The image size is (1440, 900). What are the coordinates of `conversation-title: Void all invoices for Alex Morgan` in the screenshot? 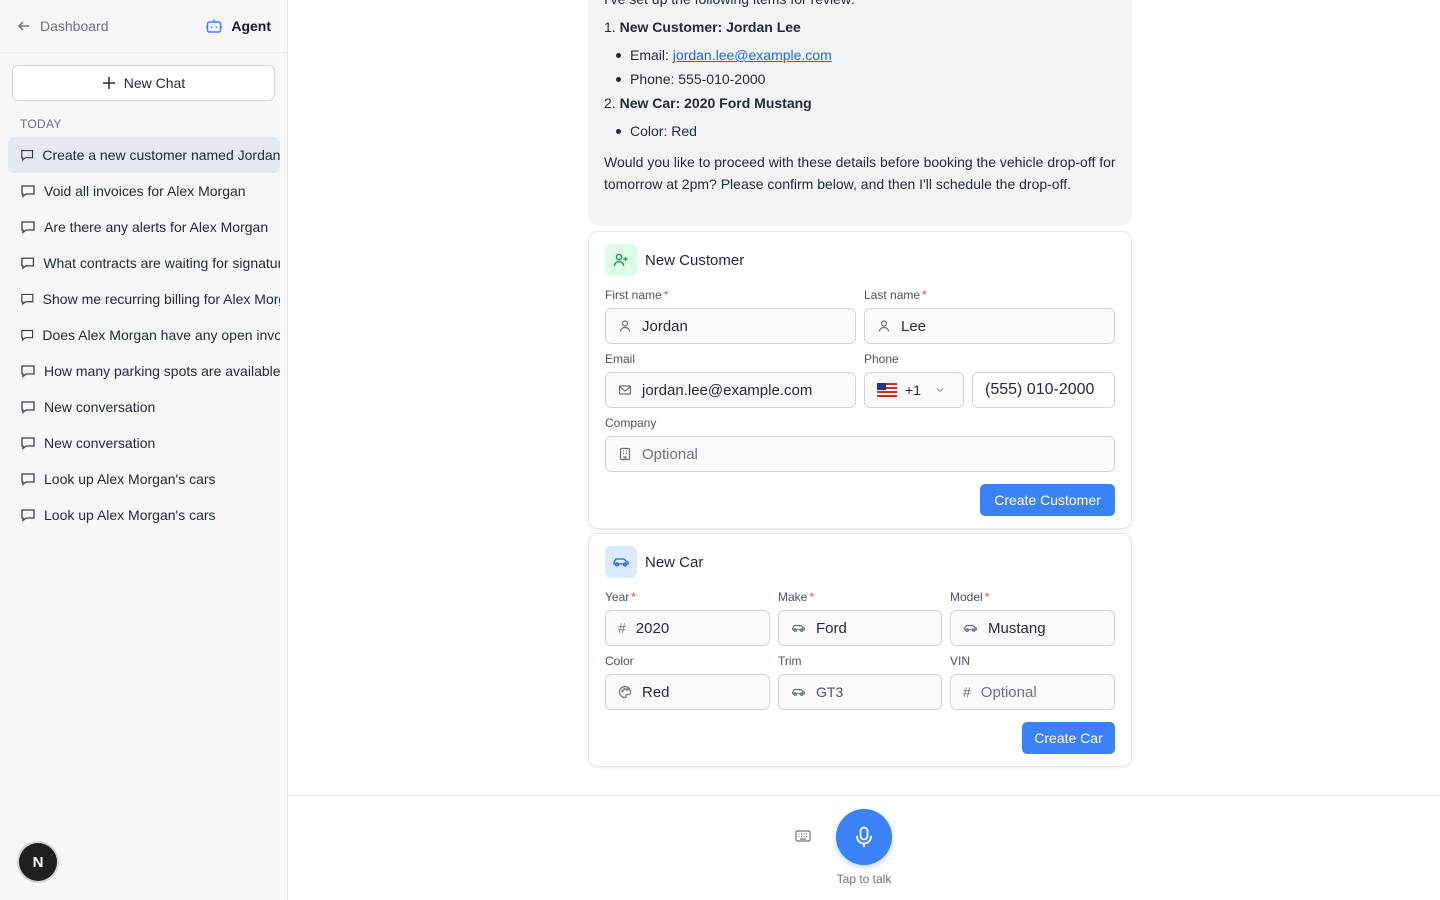 It's located at (145, 191).